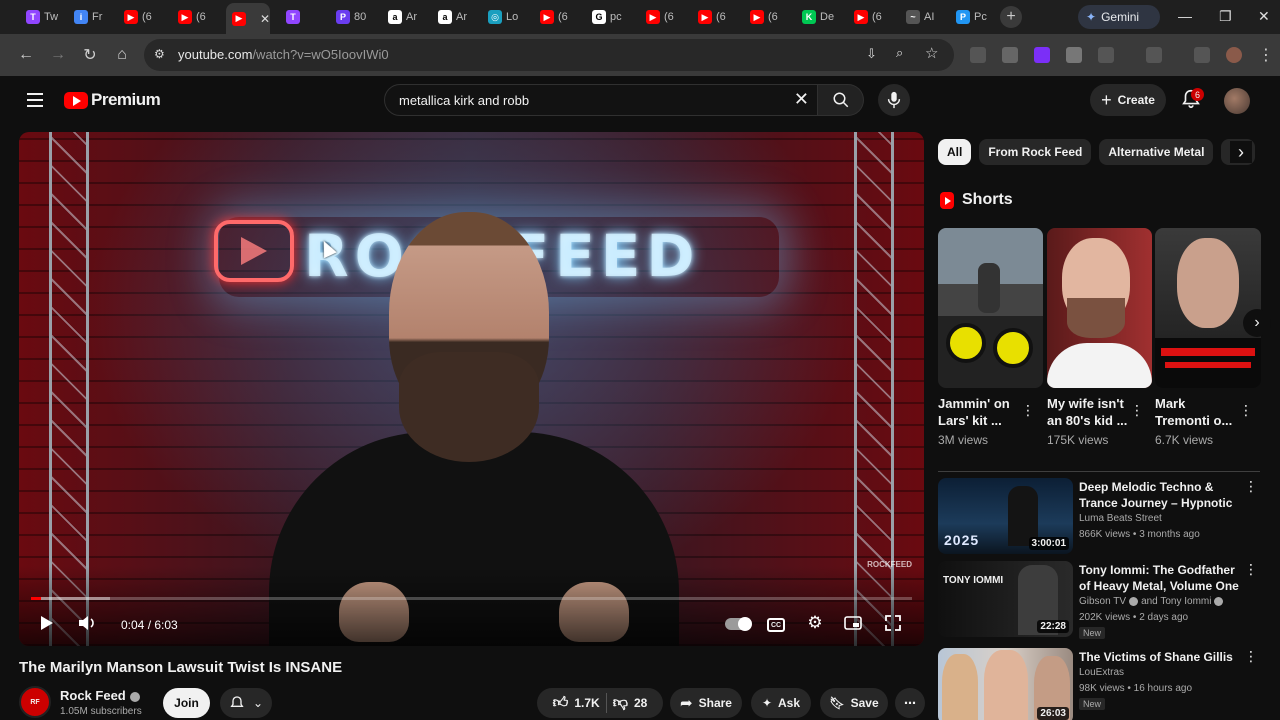 Image resolution: width=1280 pixels, height=720 pixels. I want to click on puzzle-icon, so click(1106, 55).